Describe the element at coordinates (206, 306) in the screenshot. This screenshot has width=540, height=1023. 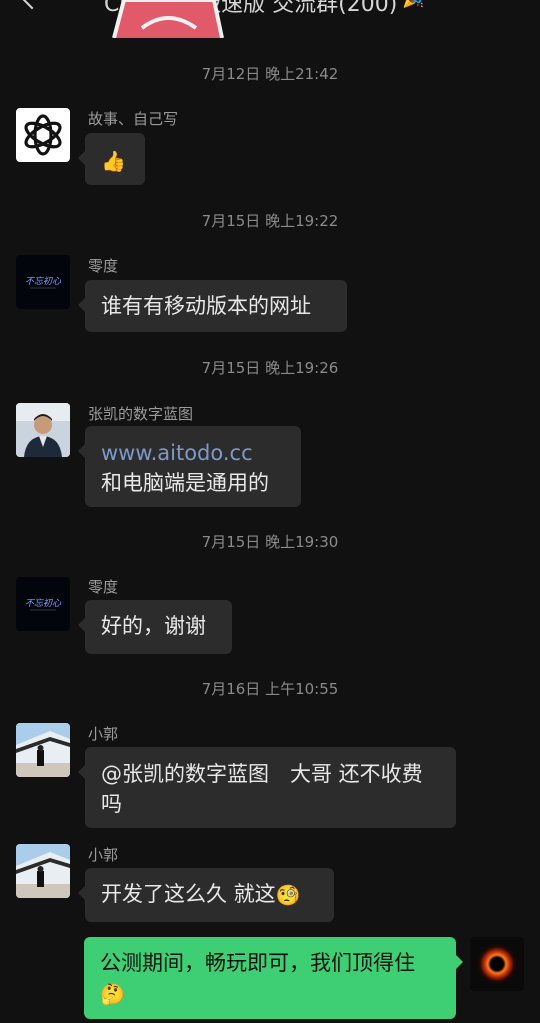
I see `message-text: 谁有有移动版本的网址` at that location.